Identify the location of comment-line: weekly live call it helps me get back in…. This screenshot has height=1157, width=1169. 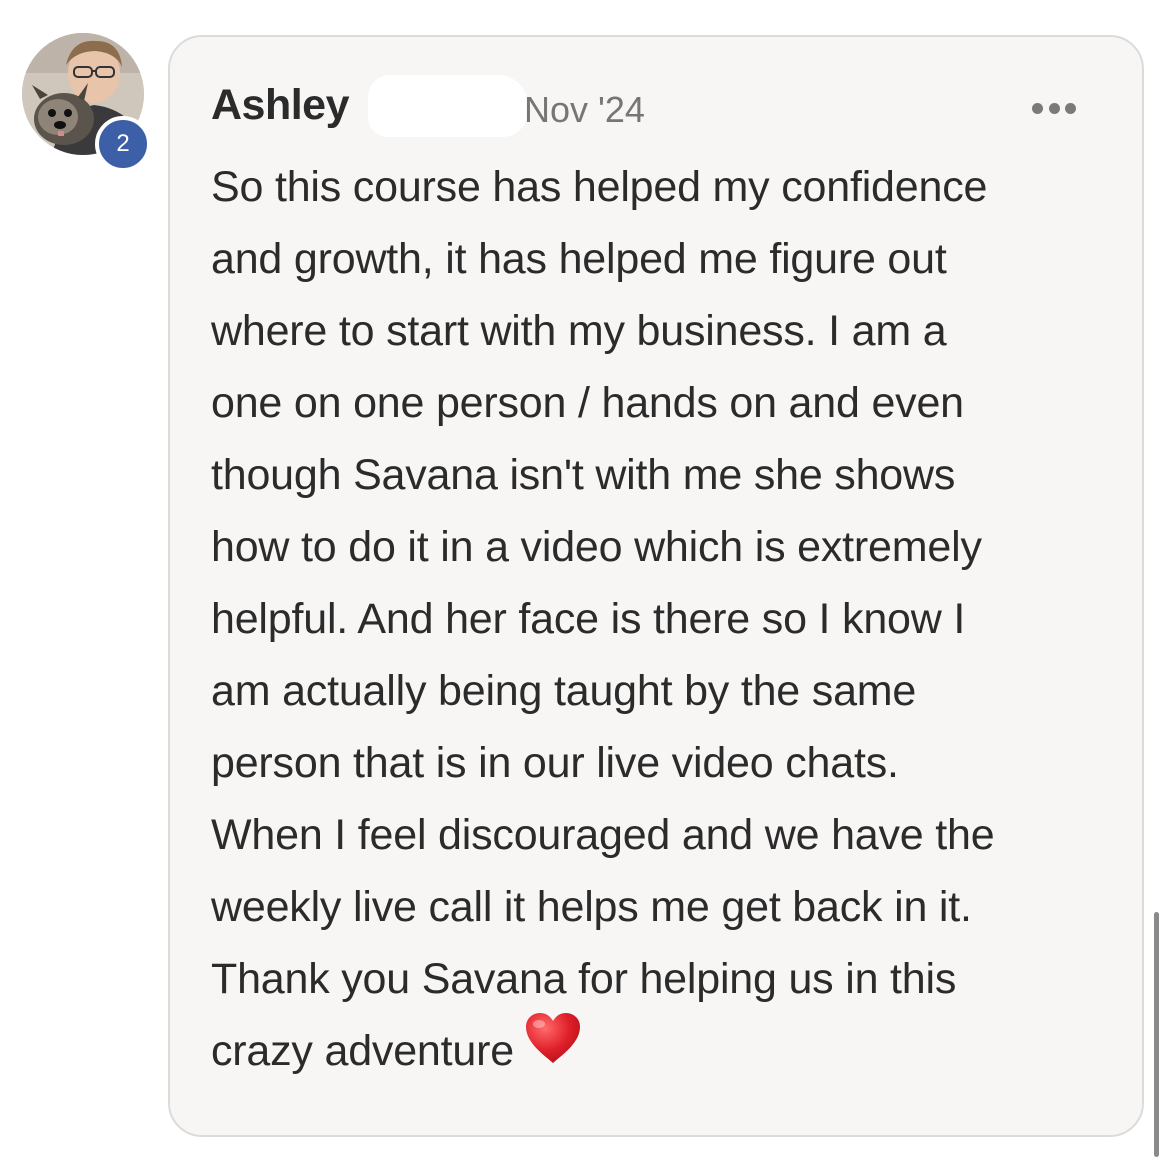
(591, 907).